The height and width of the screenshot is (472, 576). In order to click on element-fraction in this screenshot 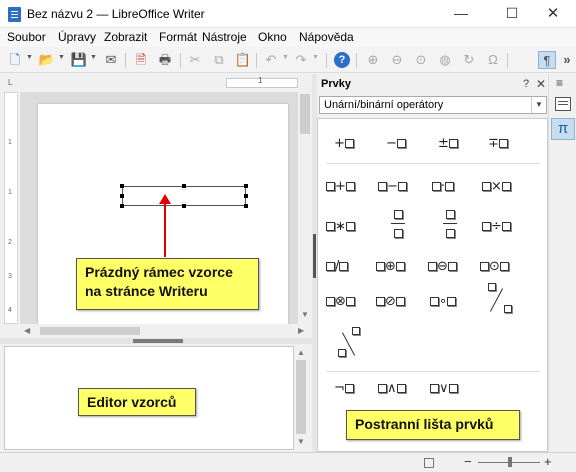, I will do `click(398, 223)`.